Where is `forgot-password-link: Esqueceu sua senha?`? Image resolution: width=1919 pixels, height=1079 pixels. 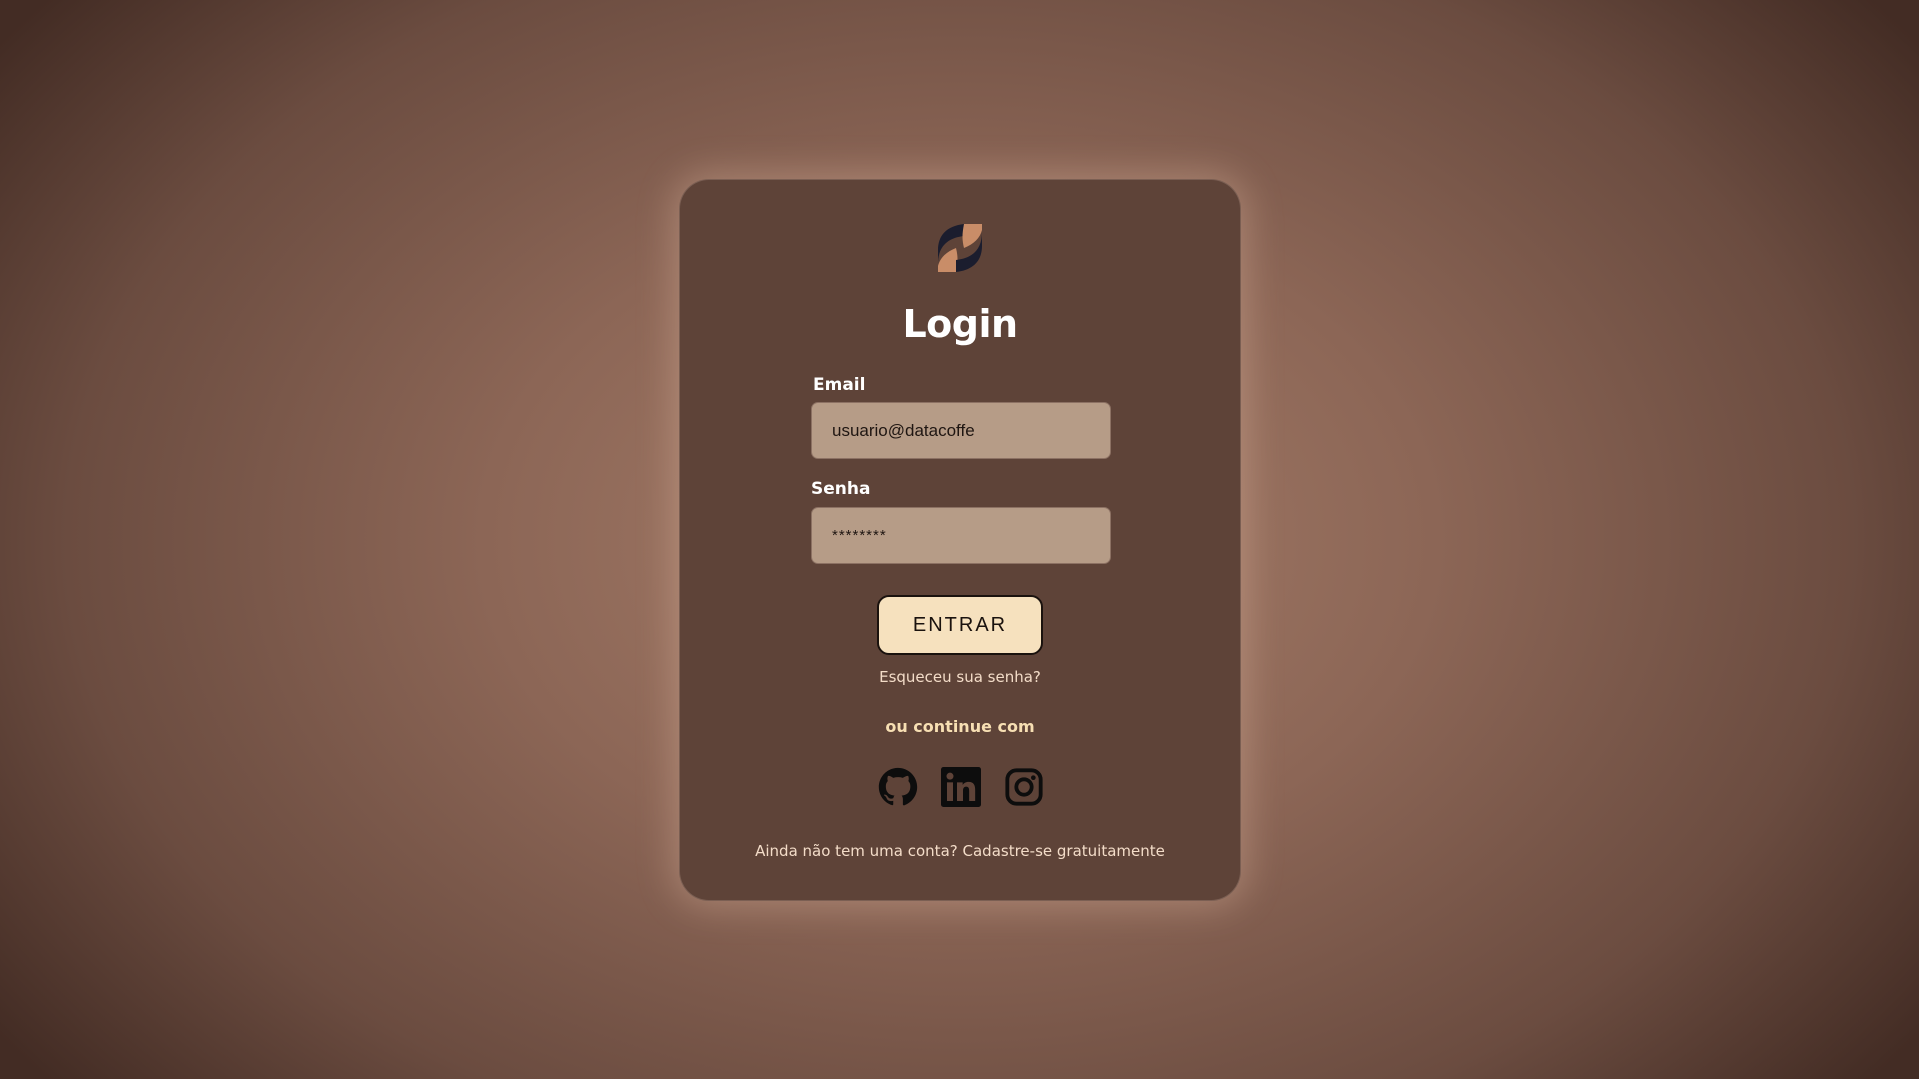
forgot-password-link: Esqueceu sua senha? is located at coordinates (960, 677).